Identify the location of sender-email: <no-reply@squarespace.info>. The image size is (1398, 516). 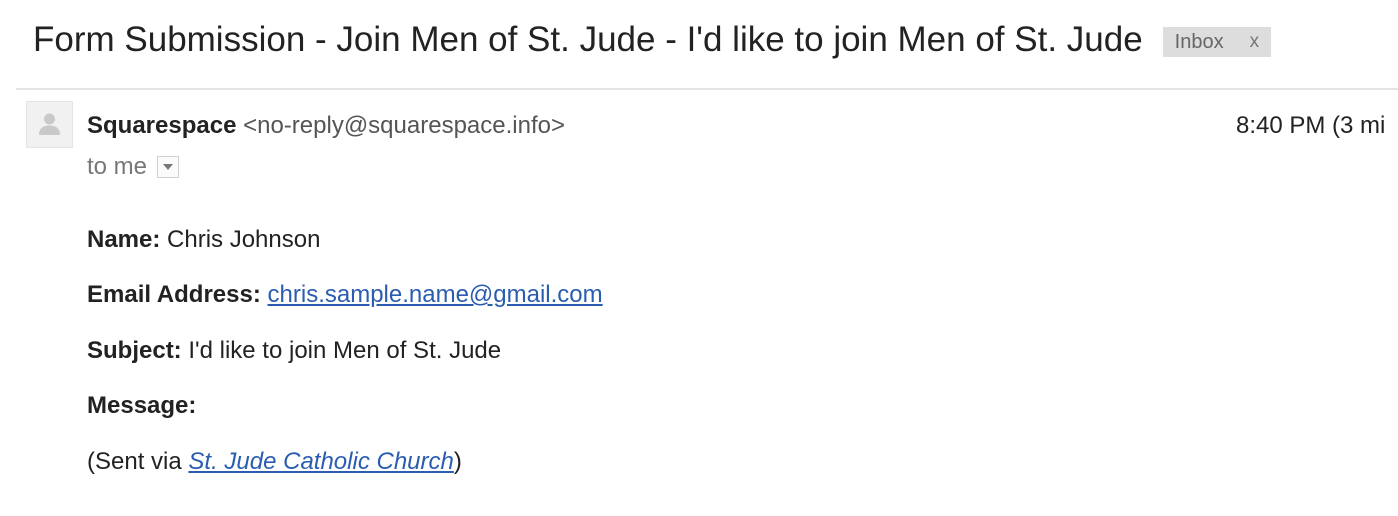
(404, 125).